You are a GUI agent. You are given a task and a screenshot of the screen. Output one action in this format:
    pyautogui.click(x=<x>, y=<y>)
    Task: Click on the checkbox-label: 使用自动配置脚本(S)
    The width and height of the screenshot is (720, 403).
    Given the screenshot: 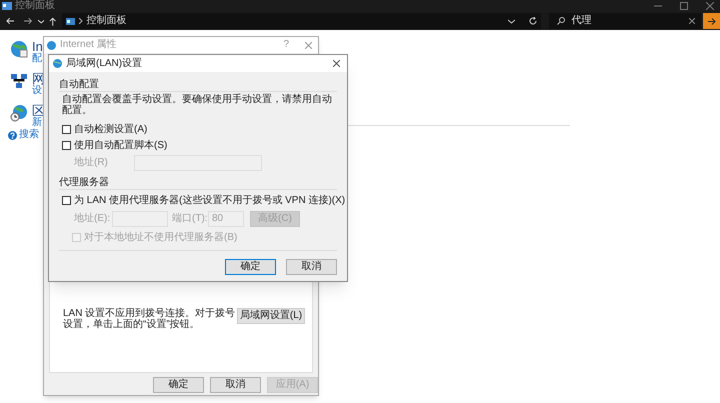 What is the action you would take?
    pyautogui.click(x=121, y=145)
    